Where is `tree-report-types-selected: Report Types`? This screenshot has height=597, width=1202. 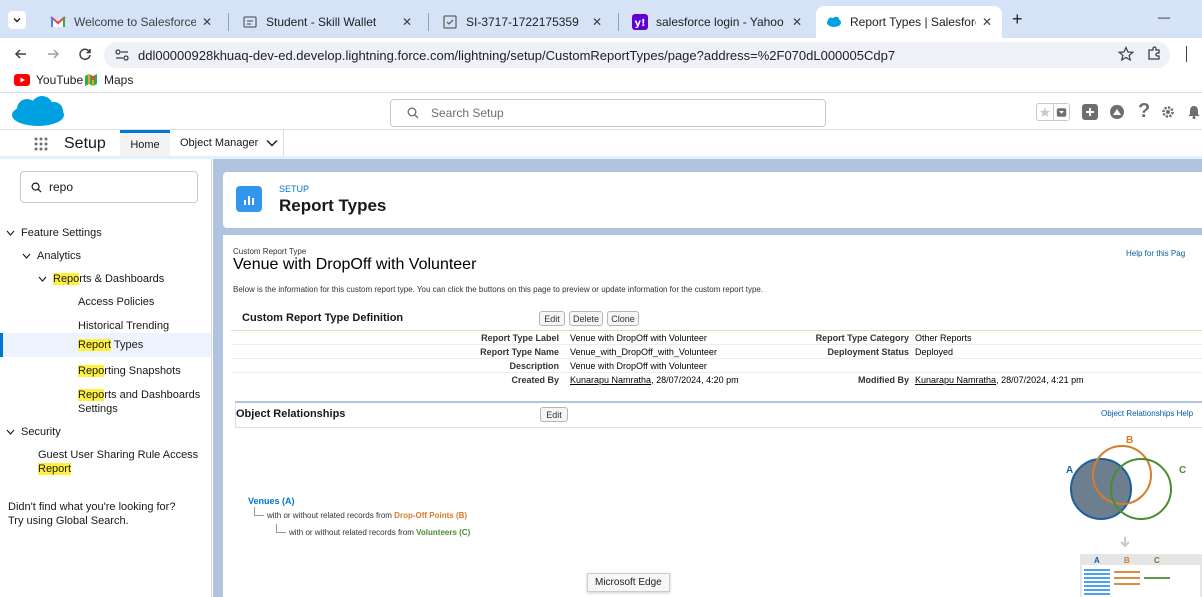 tree-report-types-selected: Report Types is located at coordinates (105, 345).